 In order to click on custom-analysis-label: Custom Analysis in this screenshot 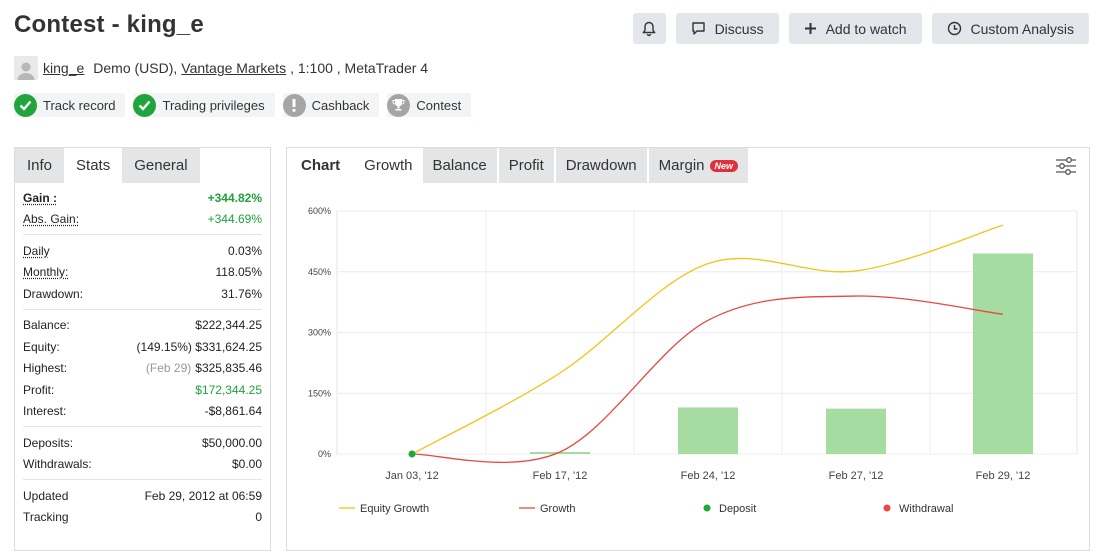, I will do `click(1022, 28)`.